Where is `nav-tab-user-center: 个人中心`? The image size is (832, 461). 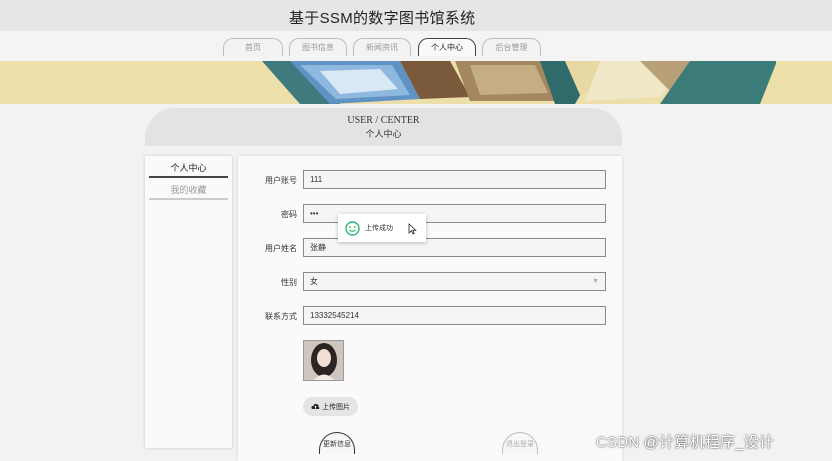
nav-tab-user-center: 个人中心 is located at coordinates (447, 47).